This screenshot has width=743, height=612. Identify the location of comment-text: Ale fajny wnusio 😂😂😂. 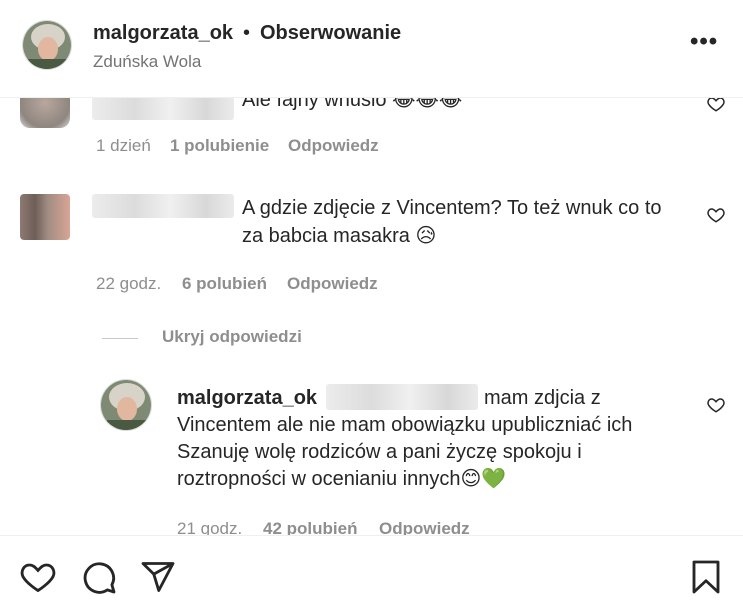
(352, 106).